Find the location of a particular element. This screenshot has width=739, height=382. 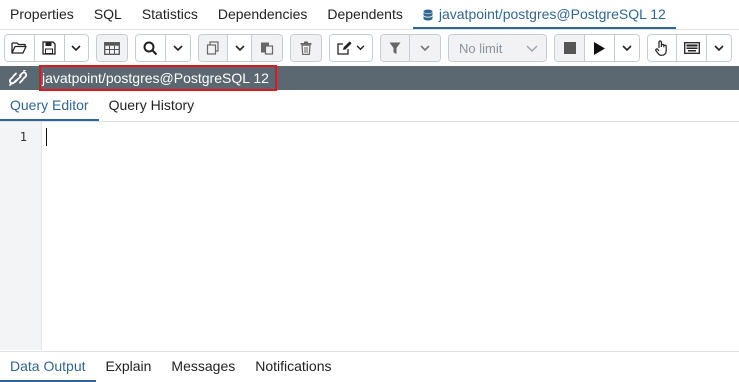

row-limit-select: No limit is located at coordinates (498, 48).